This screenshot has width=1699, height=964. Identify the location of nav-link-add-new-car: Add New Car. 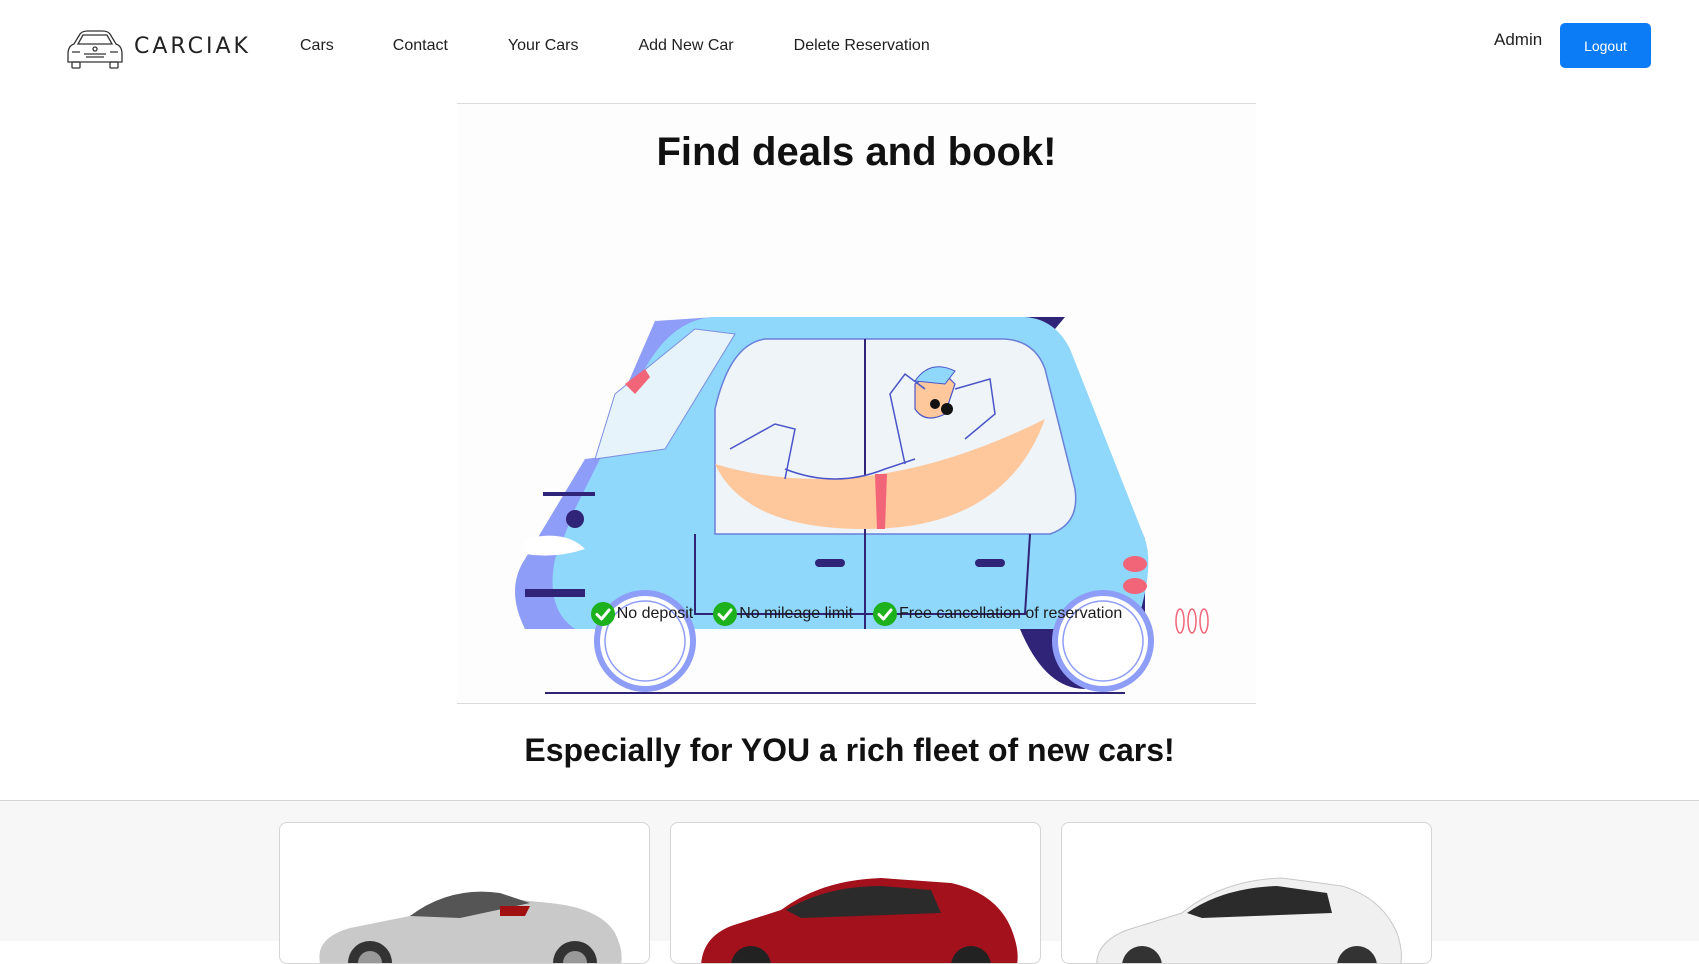
(685, 46).